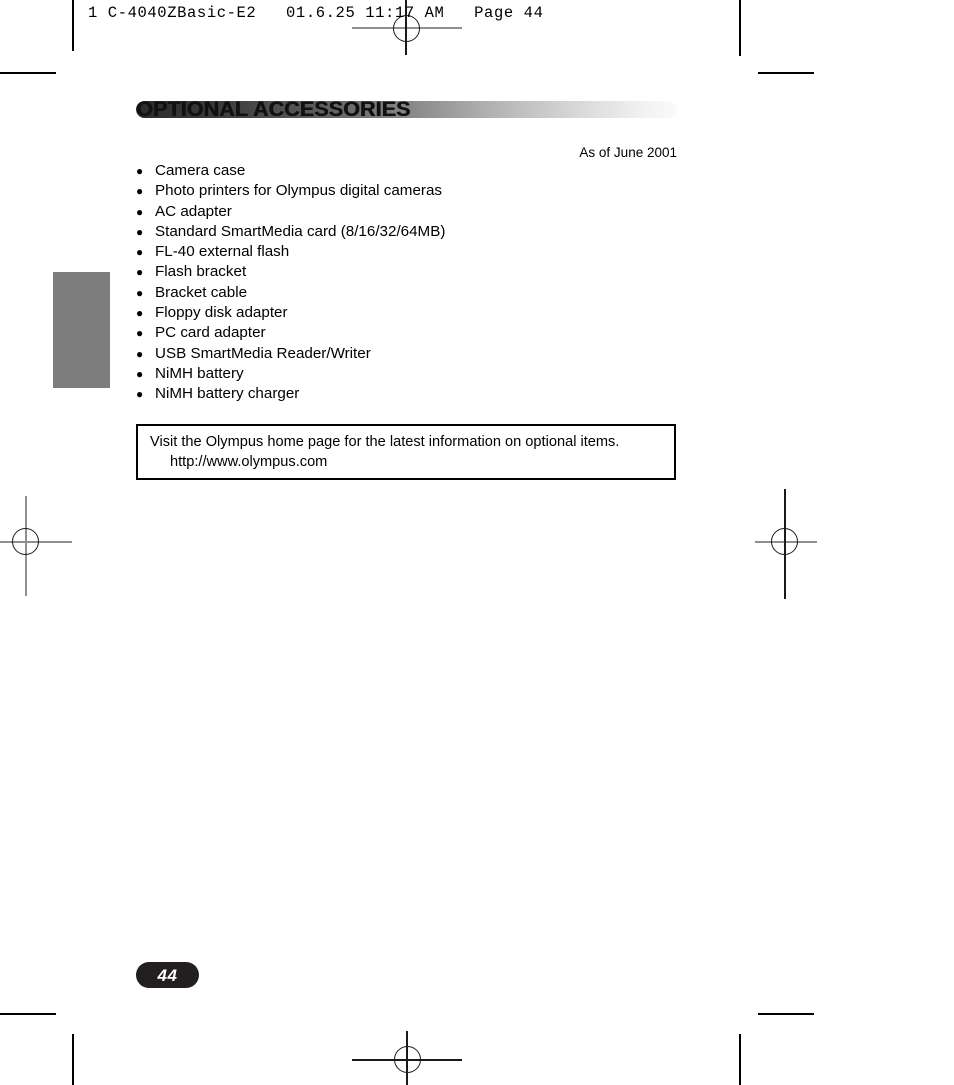 This screenshot has width=954, height=1085. Describe the element at coordinates (28, 73) in the screenshot. I see `crop-mark-top-left-horizontal` at that location.